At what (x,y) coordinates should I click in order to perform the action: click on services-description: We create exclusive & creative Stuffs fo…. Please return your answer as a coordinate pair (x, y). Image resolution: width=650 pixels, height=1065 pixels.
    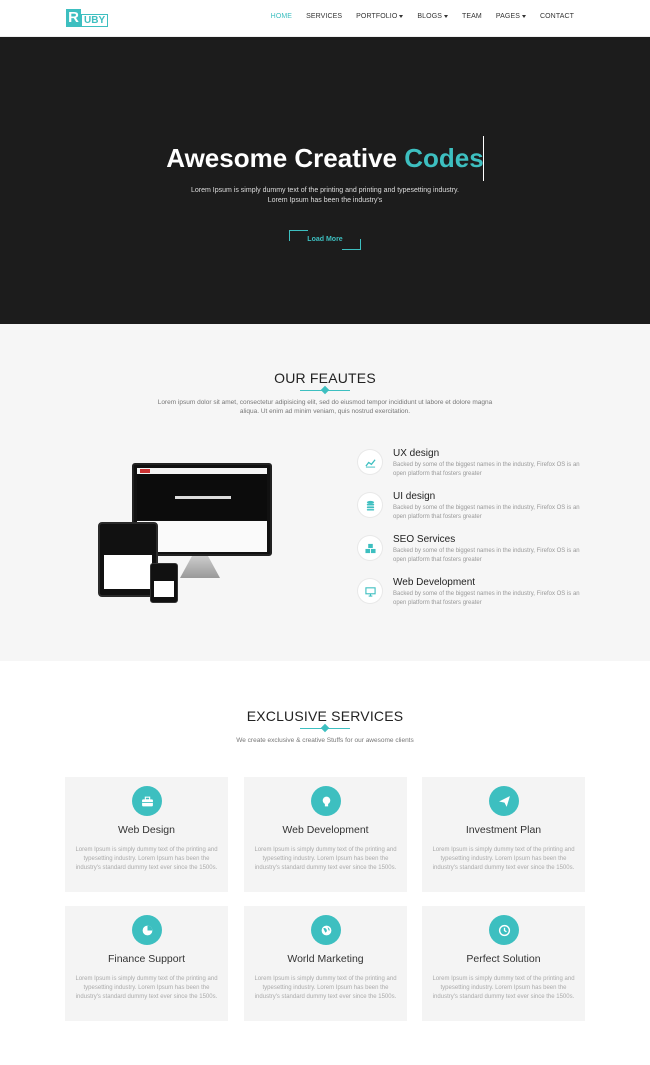
    Looking at the image, I should click on (325, 740).